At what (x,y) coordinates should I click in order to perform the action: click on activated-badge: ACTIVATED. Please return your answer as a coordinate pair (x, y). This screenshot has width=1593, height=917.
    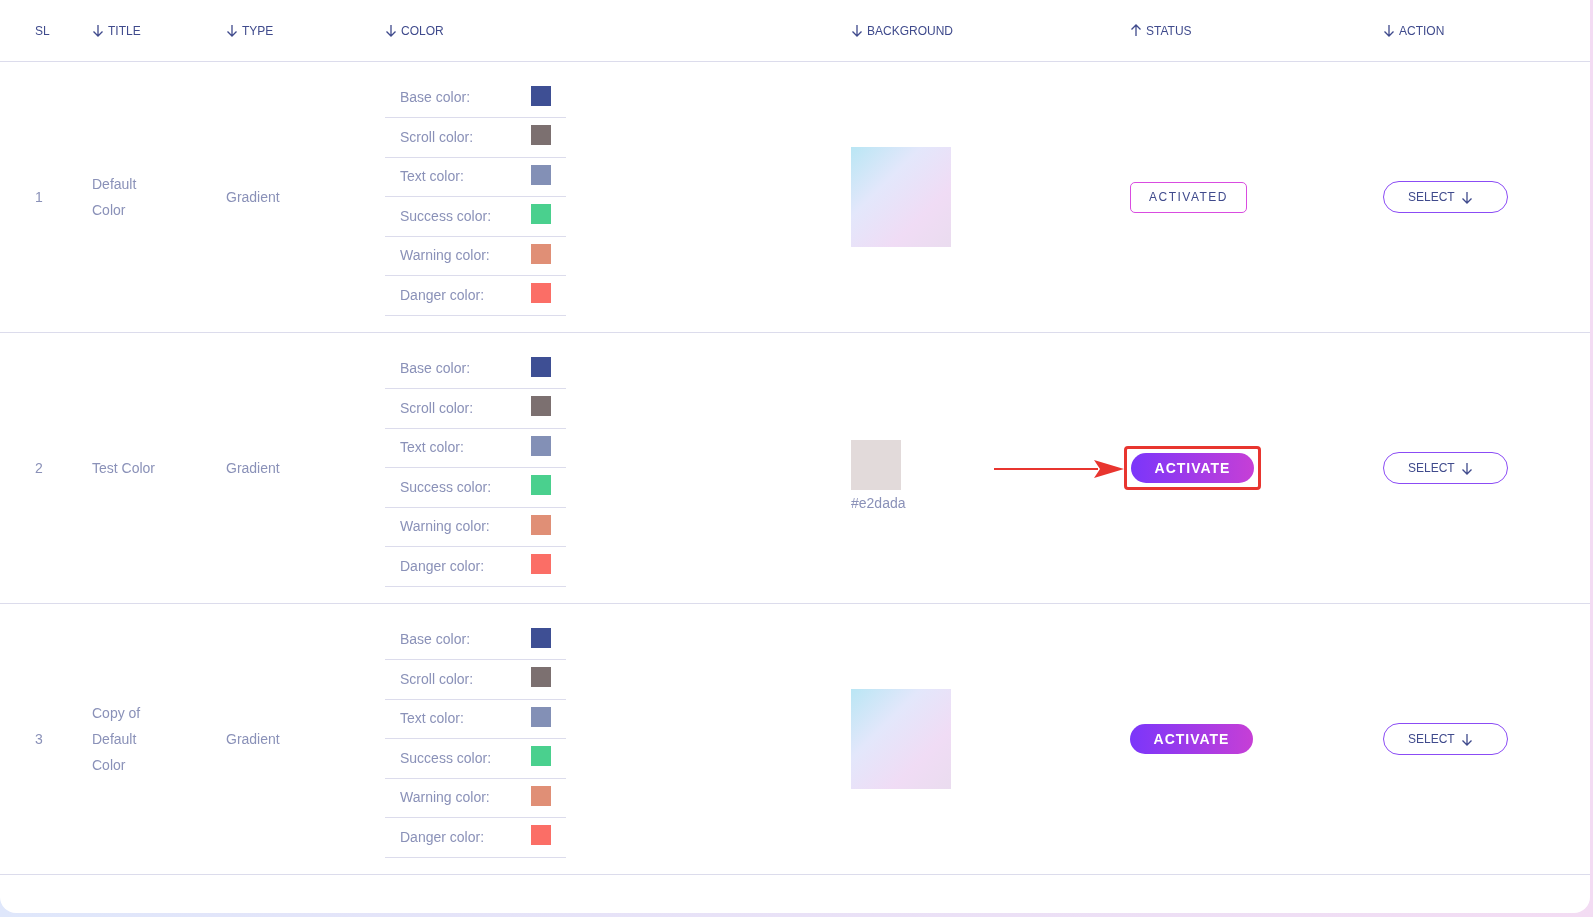
    Looking at the image, I should click on (1188, 197).